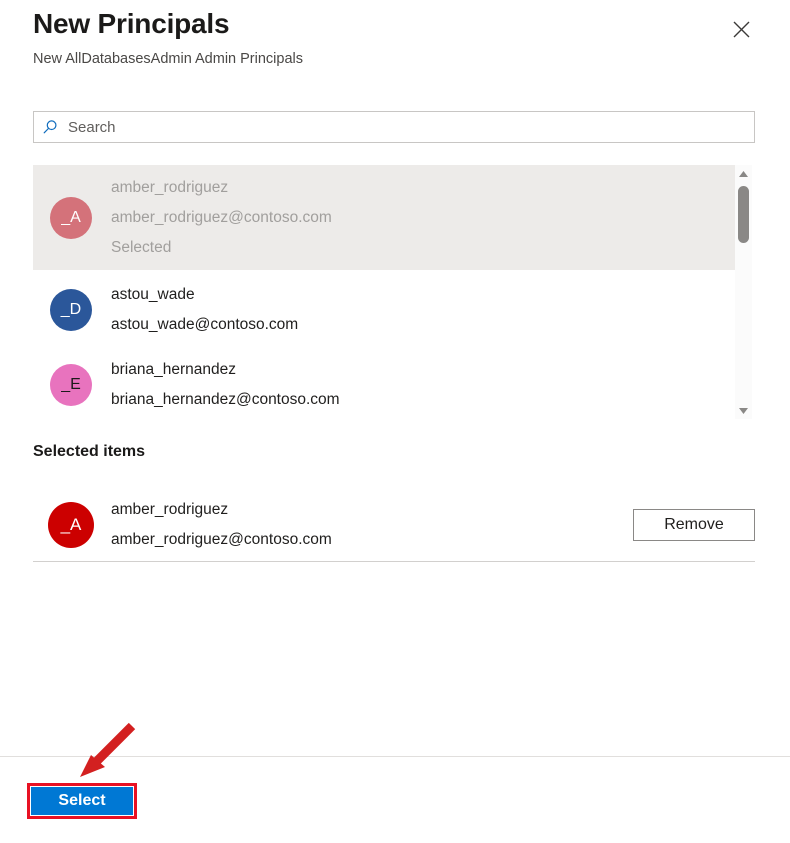 The height and width of the screenshot is (843, 790). What do you see at coordinates (743, 292) in the screenshot?
I see `results-scrollbar` at bounding box center [743, 292].